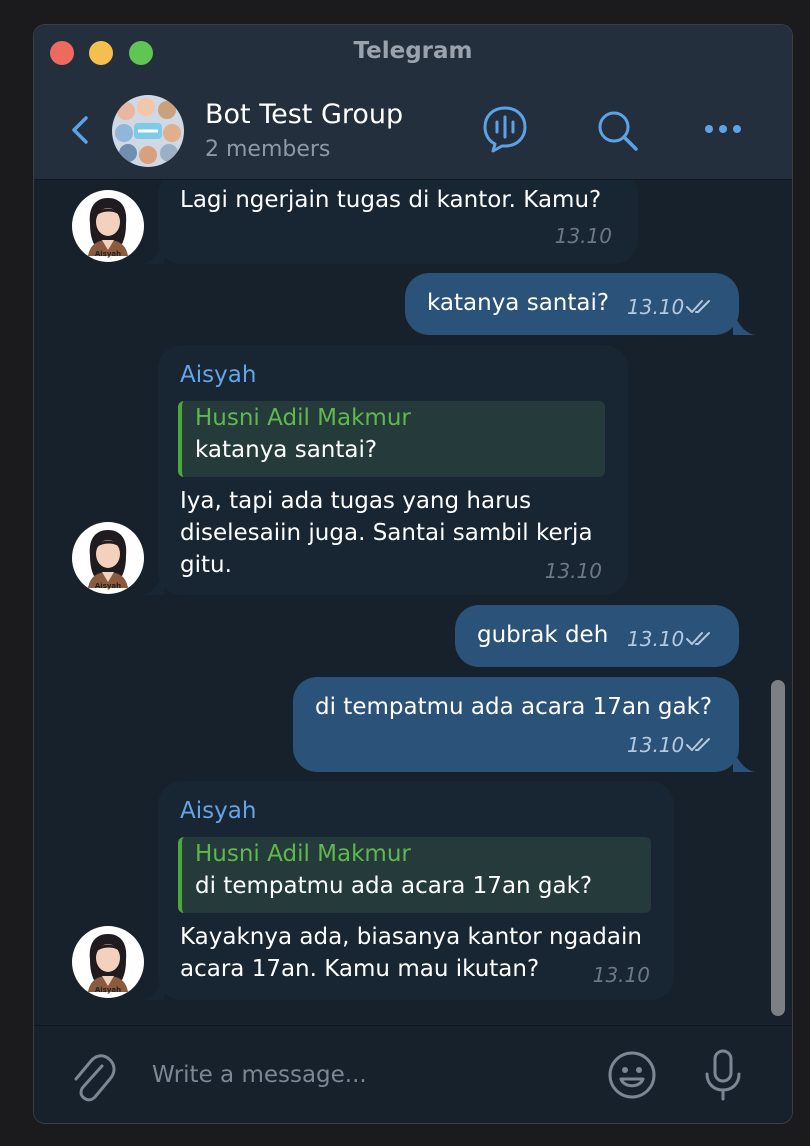 The height and width of the screenshot is (1146, 810). What do you see at coordinates (394, 886) in the screenshot?
I see `reply-text: di tempatmu ada acara 17an gak?` at bounding box center [394, 886].